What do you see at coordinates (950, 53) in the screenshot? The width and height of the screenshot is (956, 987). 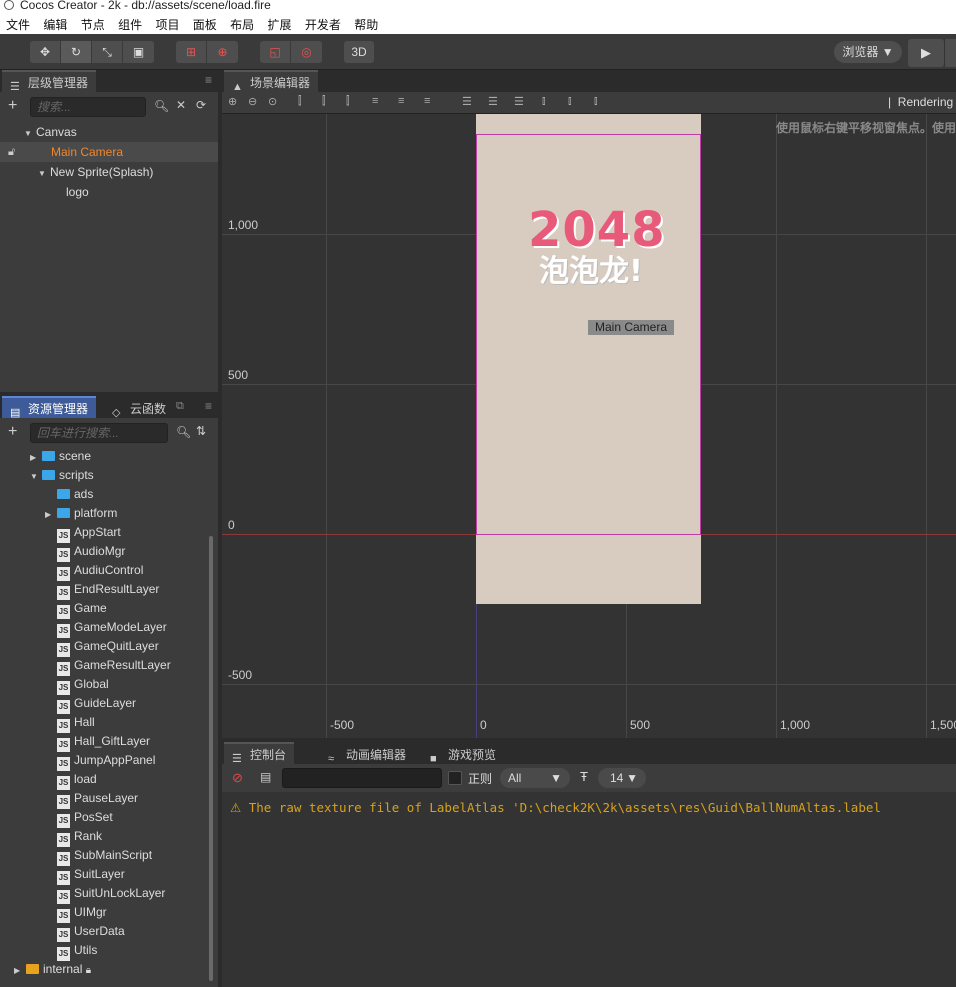 I see `refresh-button` at bounding box center [950, 53].